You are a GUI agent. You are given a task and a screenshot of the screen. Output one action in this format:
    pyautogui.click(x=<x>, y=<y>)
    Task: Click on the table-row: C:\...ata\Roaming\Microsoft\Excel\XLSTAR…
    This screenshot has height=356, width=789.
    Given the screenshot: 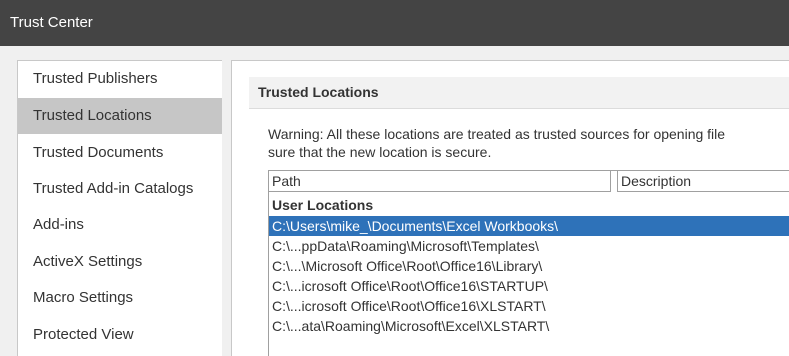 What is the action you would take?
    pyautogui.click(x=529, y=326)
    